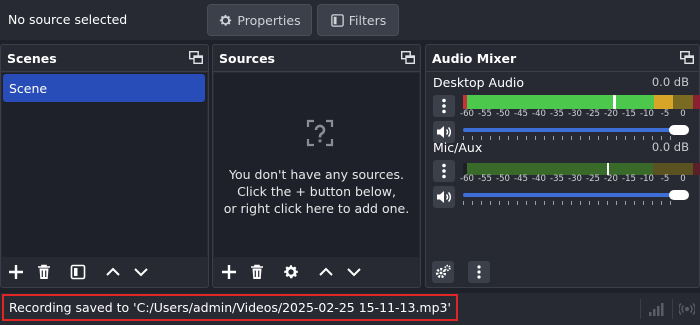 The width and height of the screenshot is (700, 325). I want to click on scale-label: -50, so click(503, 114).